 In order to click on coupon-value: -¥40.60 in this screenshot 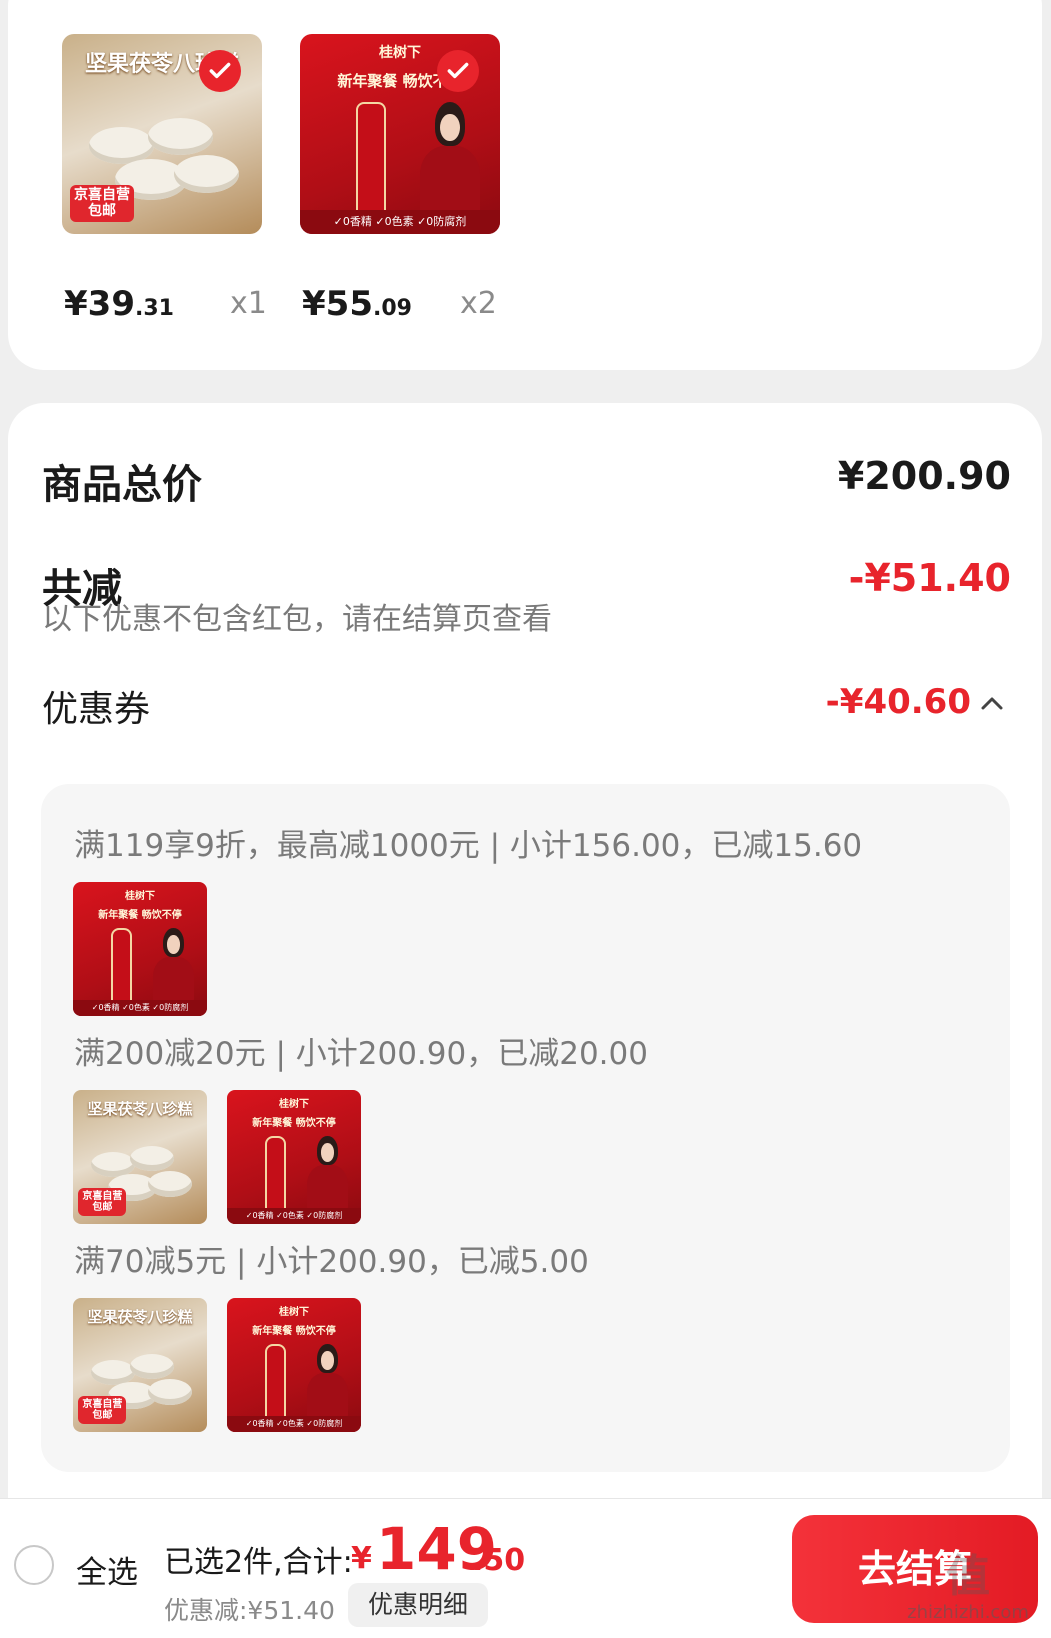, I will do `click(898, 702)`.